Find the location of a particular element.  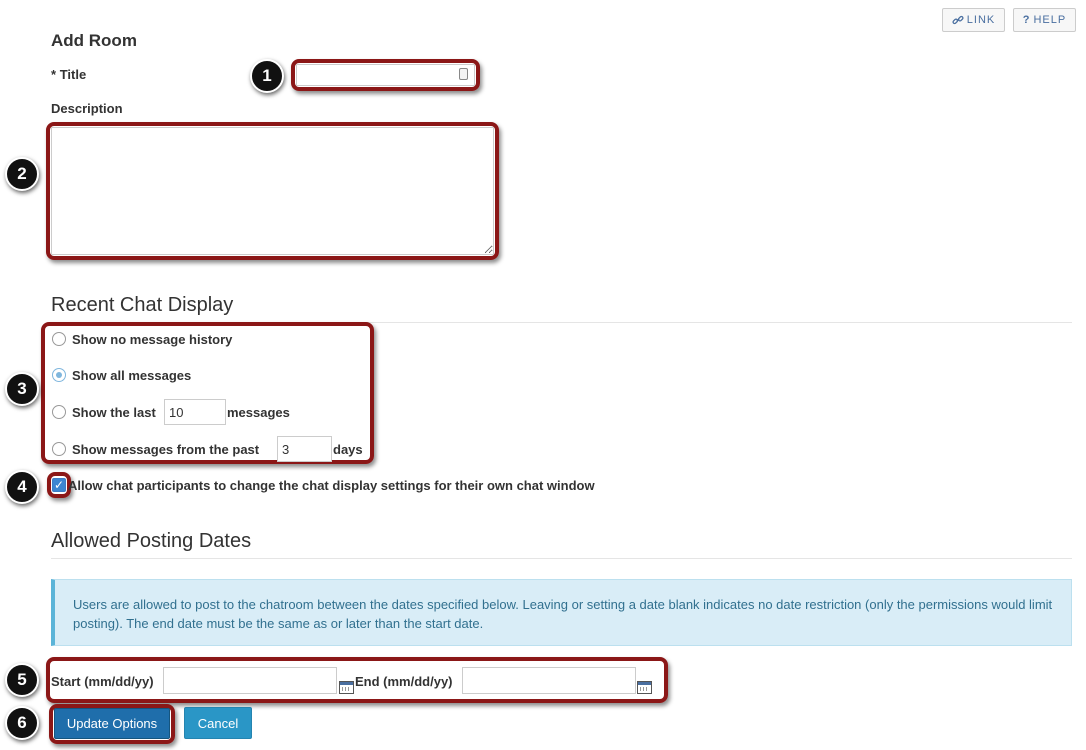

help-button: ? HELP is located at coordinates (1044, 20).